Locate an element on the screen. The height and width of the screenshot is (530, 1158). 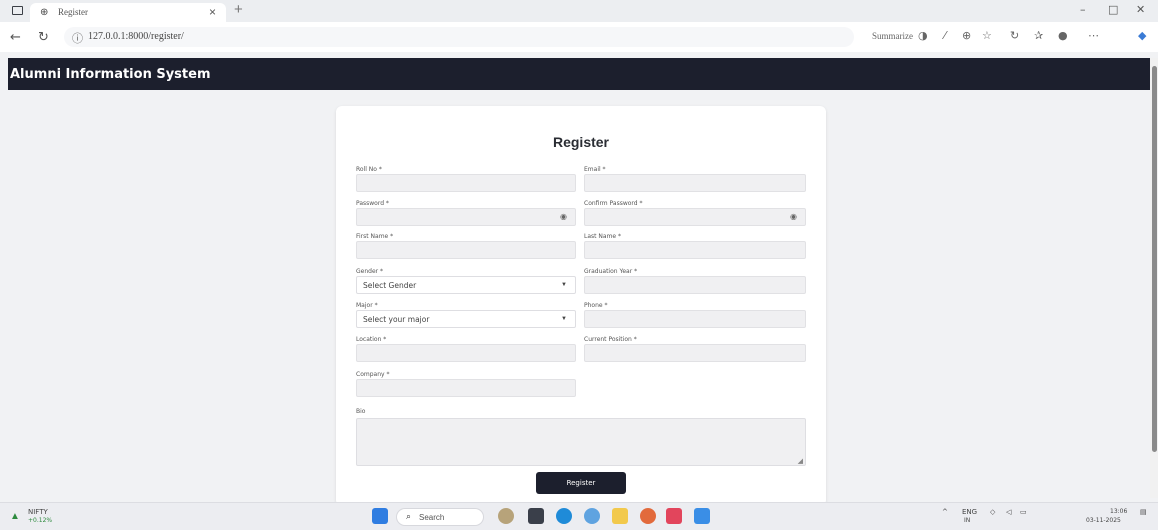
location-field is located at coordinates (466, 353).